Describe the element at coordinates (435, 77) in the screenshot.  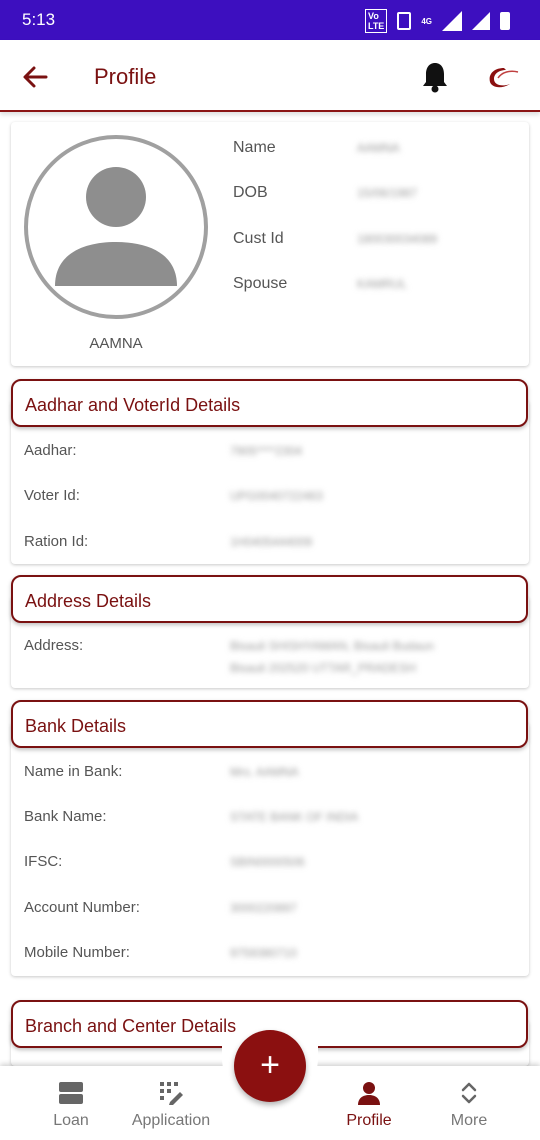
I see `bell-icon` at that location.